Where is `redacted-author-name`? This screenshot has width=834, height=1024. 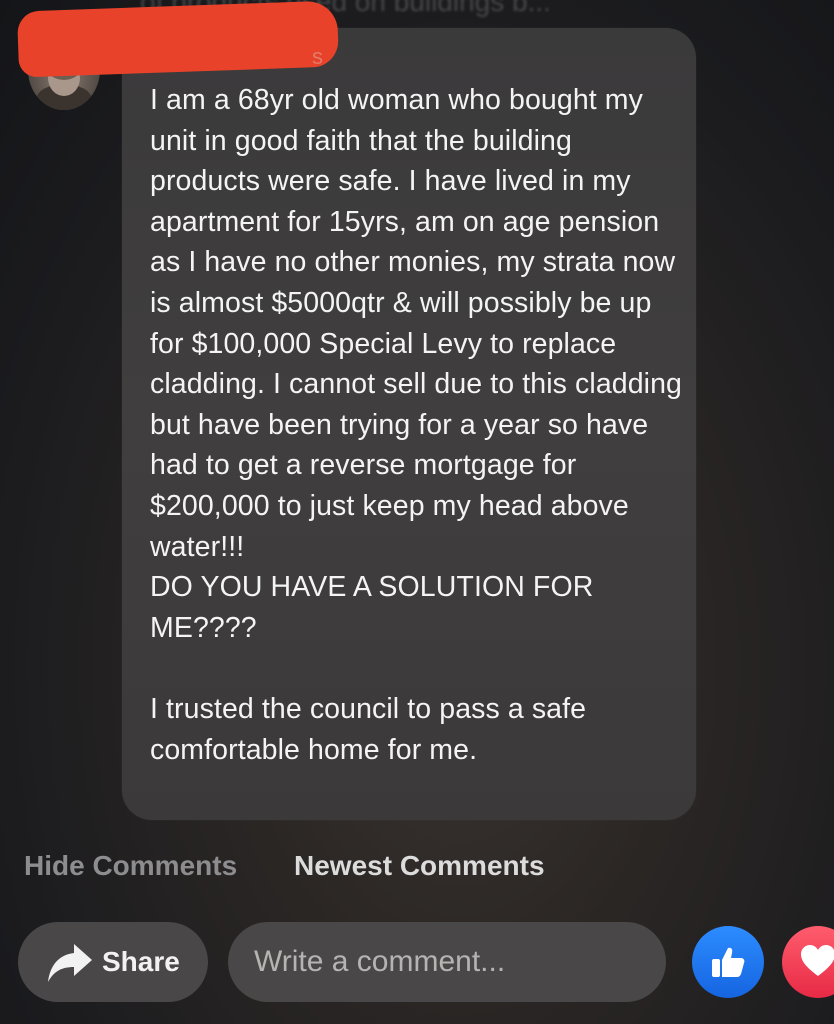
redacted-author-name is located at coordinates (178, 39).